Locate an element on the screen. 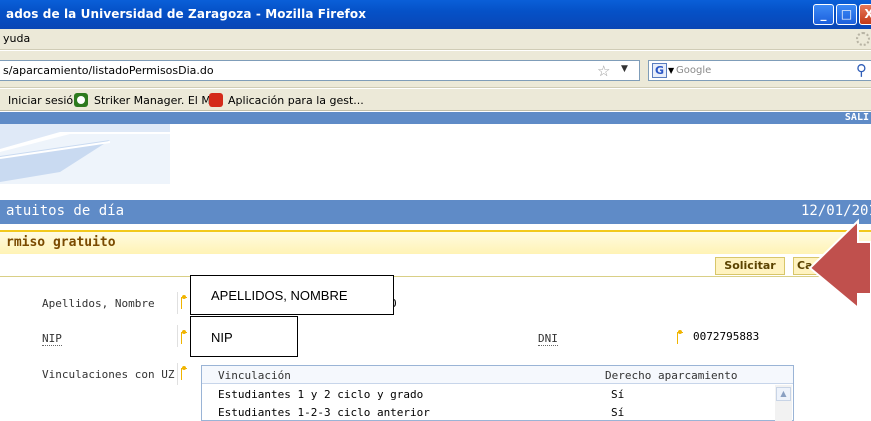 The height and width of the screenshot is (421, 871). search-icon: ⚲ is located at coordinates (861, 70).